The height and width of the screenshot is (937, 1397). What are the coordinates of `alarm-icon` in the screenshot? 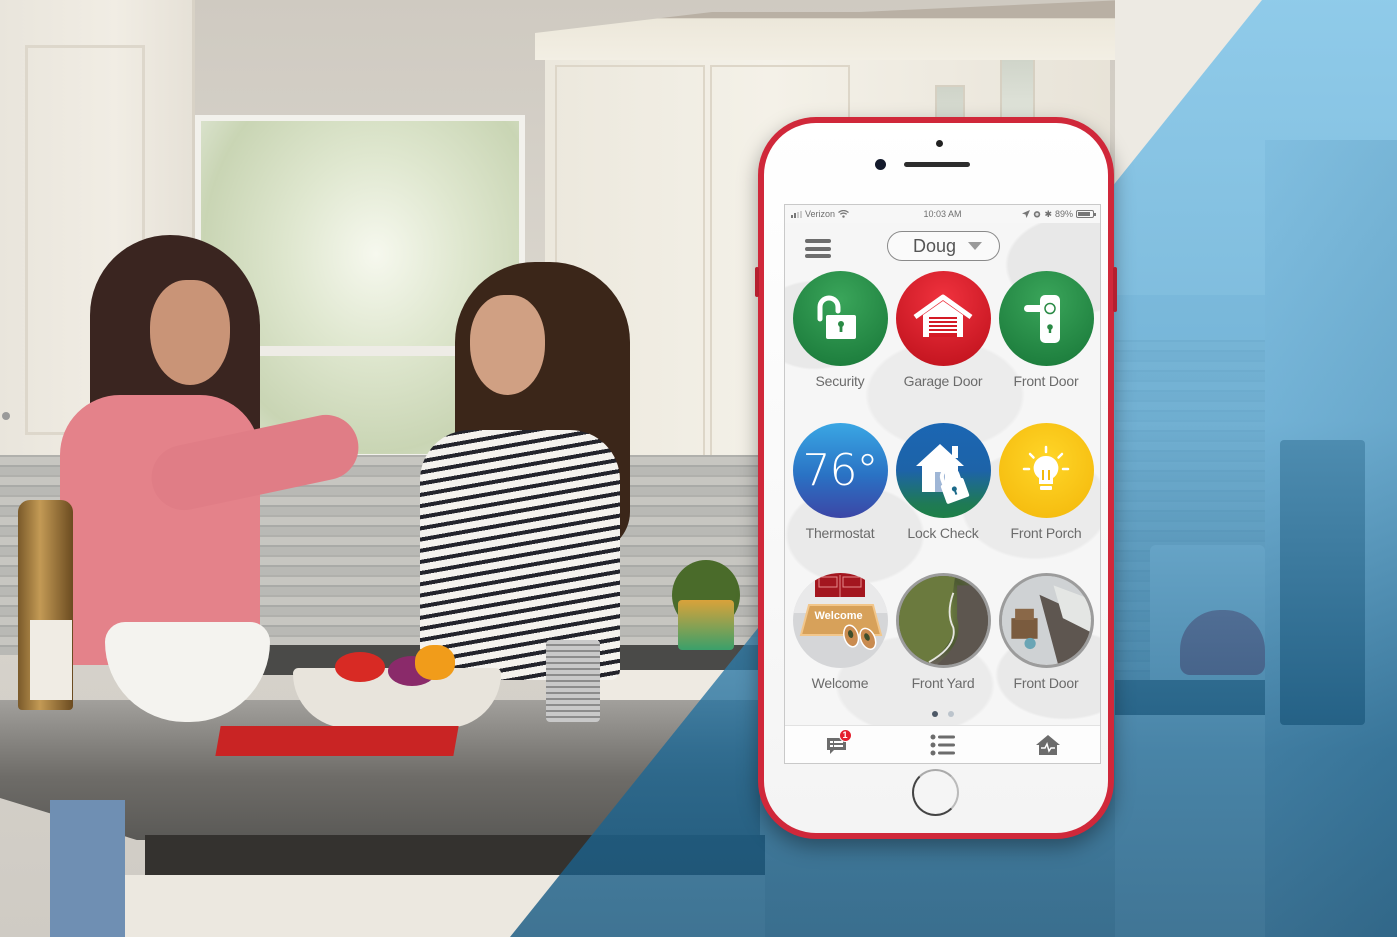 It's located at (1037, 214).